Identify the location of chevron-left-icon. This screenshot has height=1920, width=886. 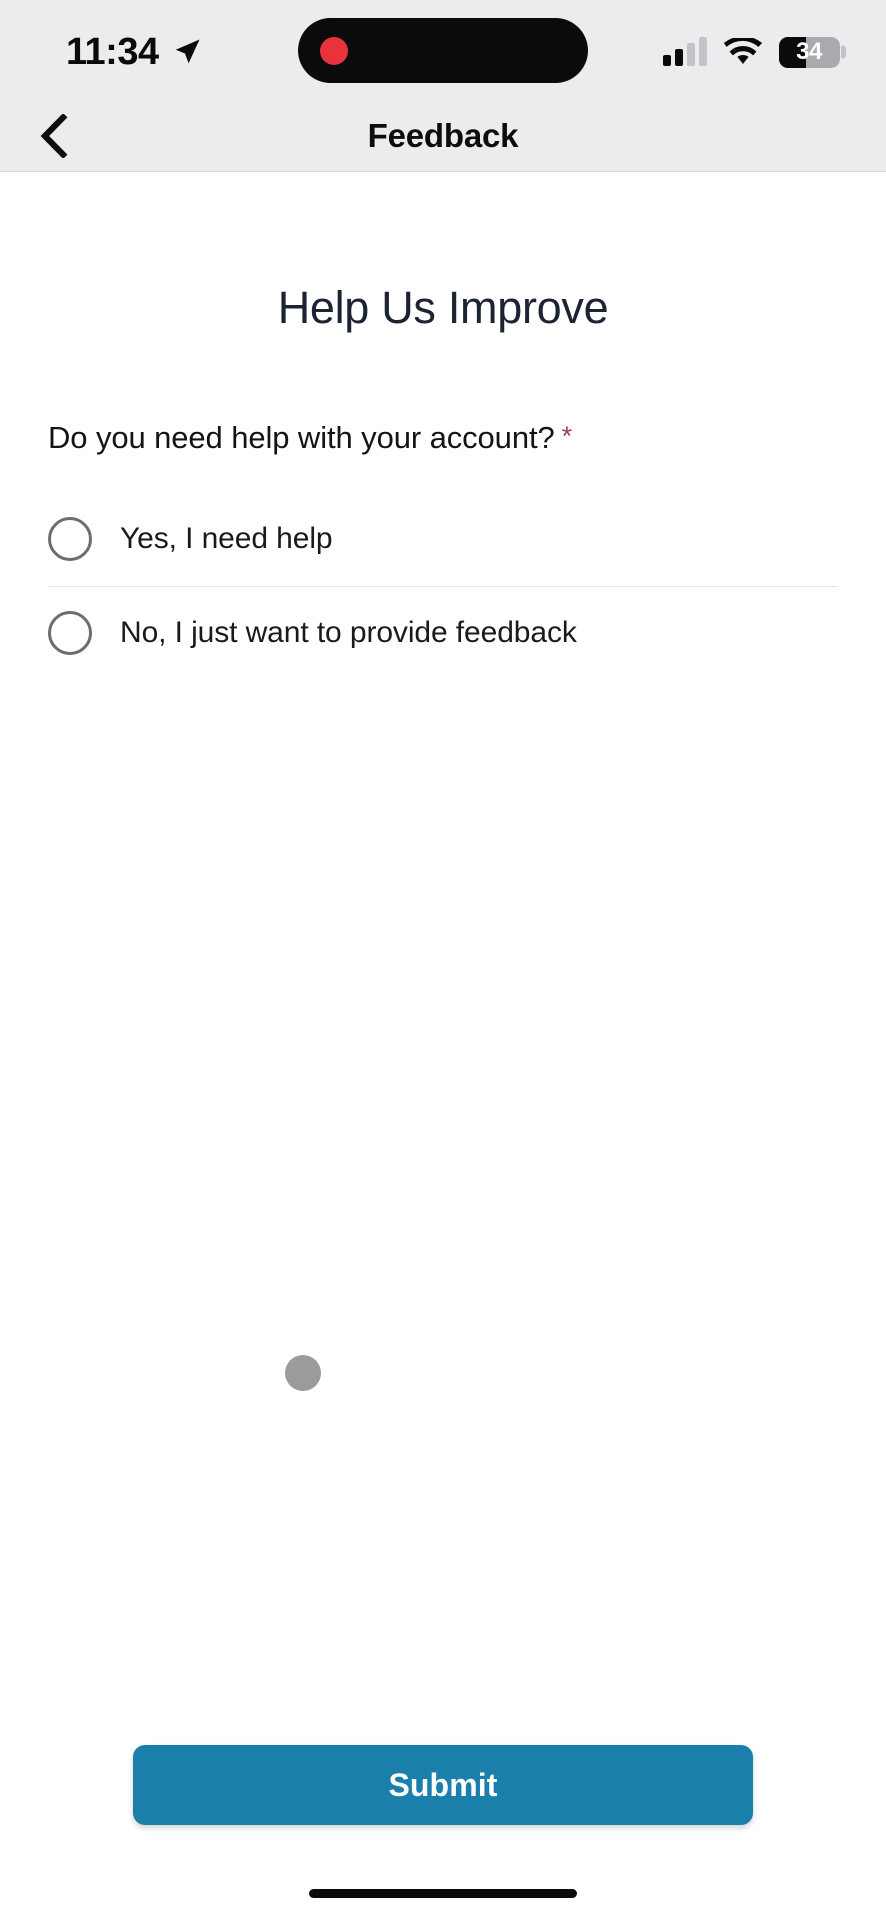
(53, 135).